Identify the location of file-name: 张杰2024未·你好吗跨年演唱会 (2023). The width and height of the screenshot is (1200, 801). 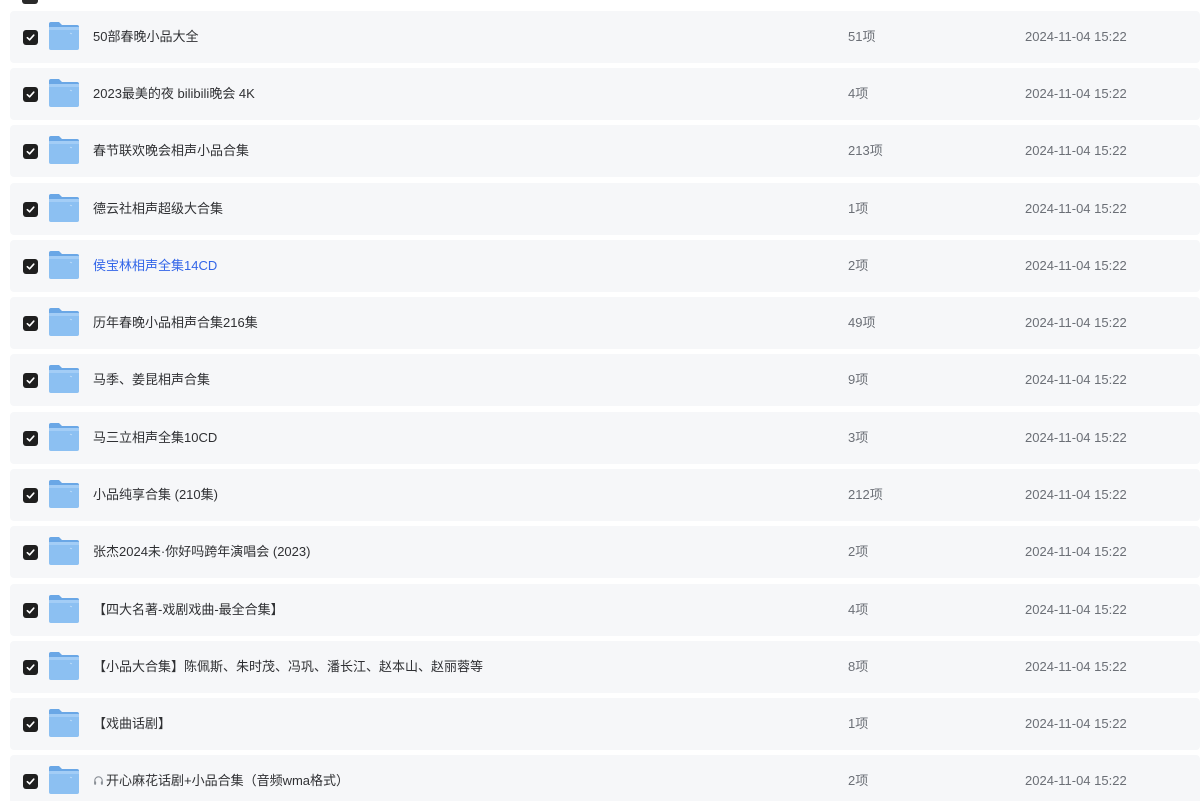
(201, 552).